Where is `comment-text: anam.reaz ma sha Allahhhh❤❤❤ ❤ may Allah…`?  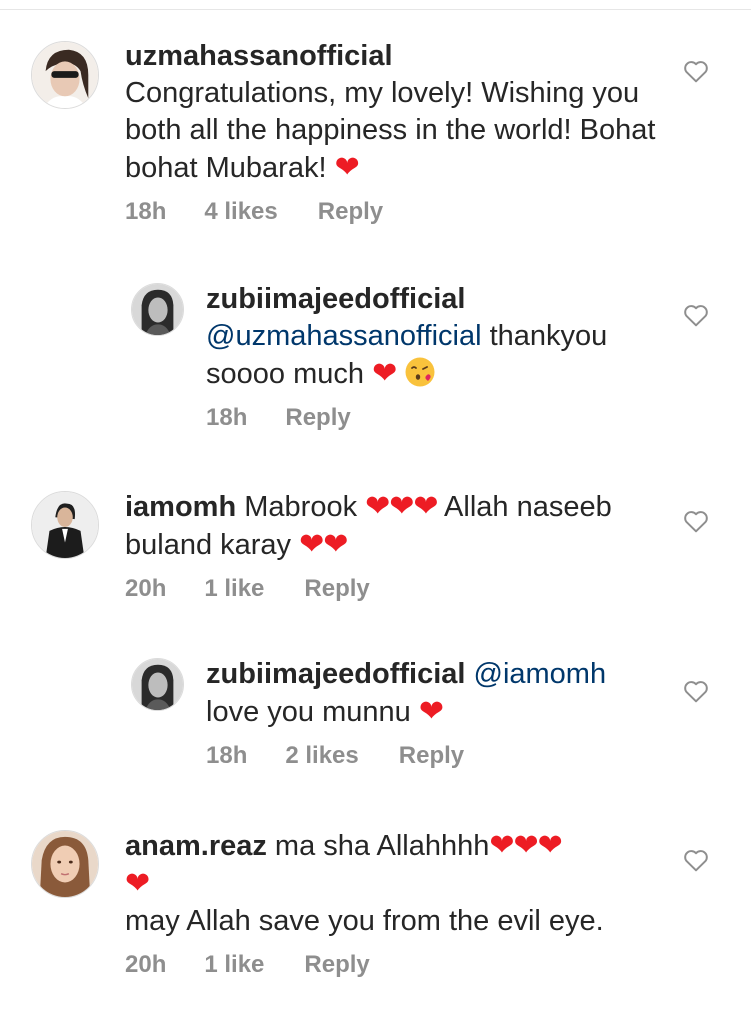
comment-text: anam.reaz ma sha Allahhhh❤❤❤ ❤ may Allah… is located at coordinates (393, 883).